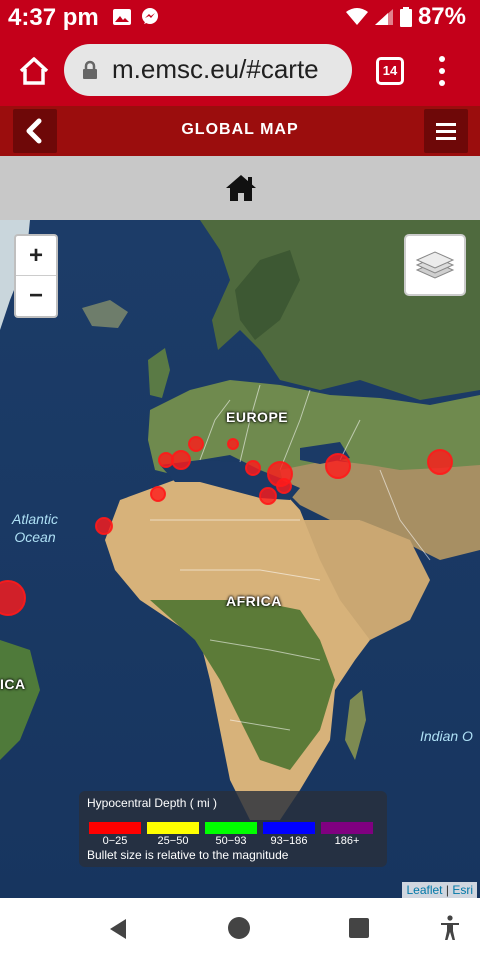 The height and width of the screenshot is (960, 480). Describe the element at coordinates (188, 855) in the screenshot. I see `legend-note: Bullet size is relative to the magnitude` at that location.